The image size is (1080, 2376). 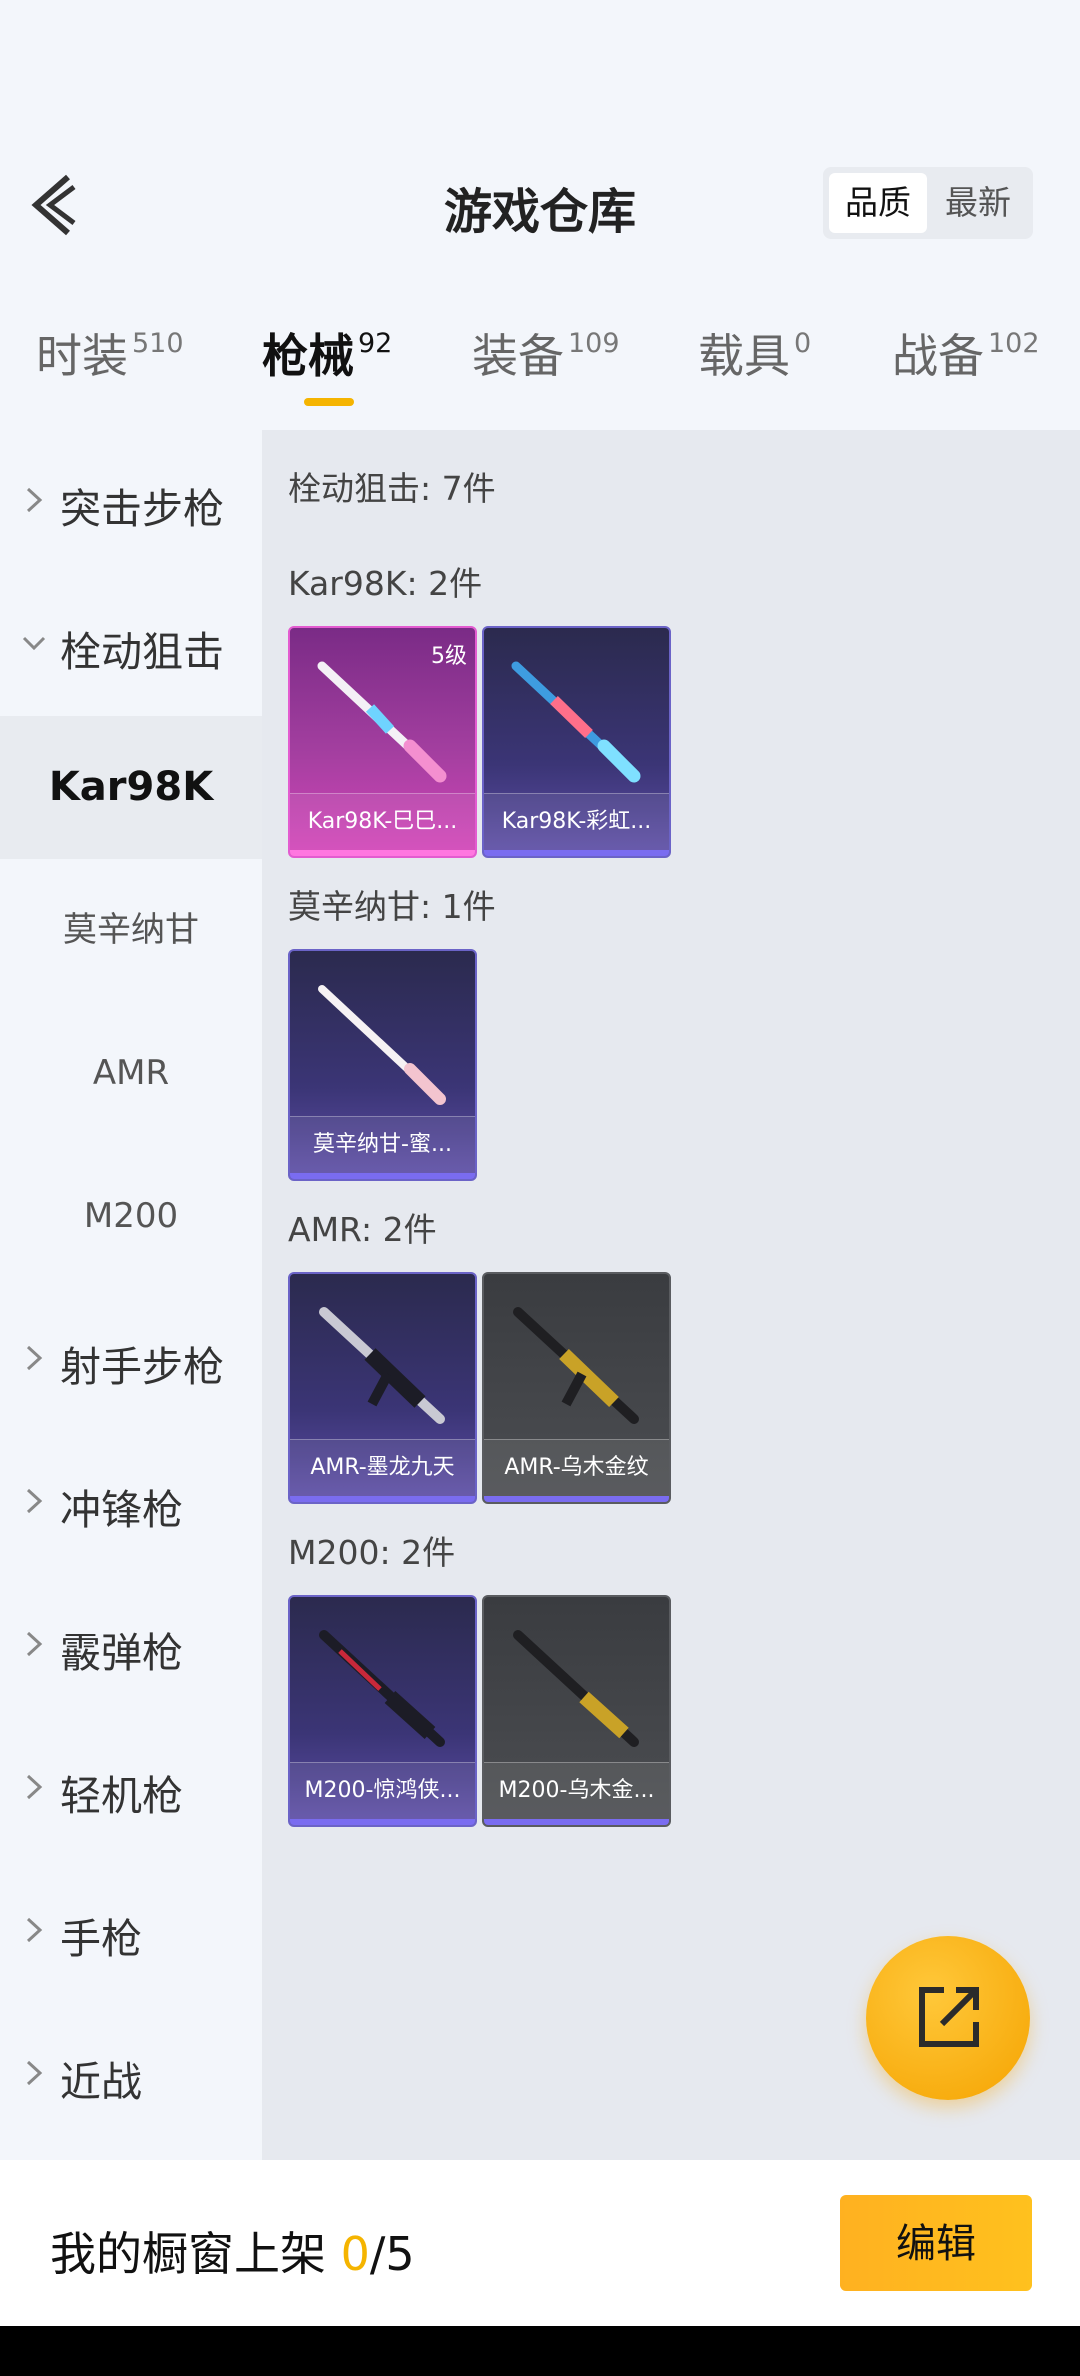 I want to click on sidebar-sub-m200: M200, so click(x=131, y=1216).